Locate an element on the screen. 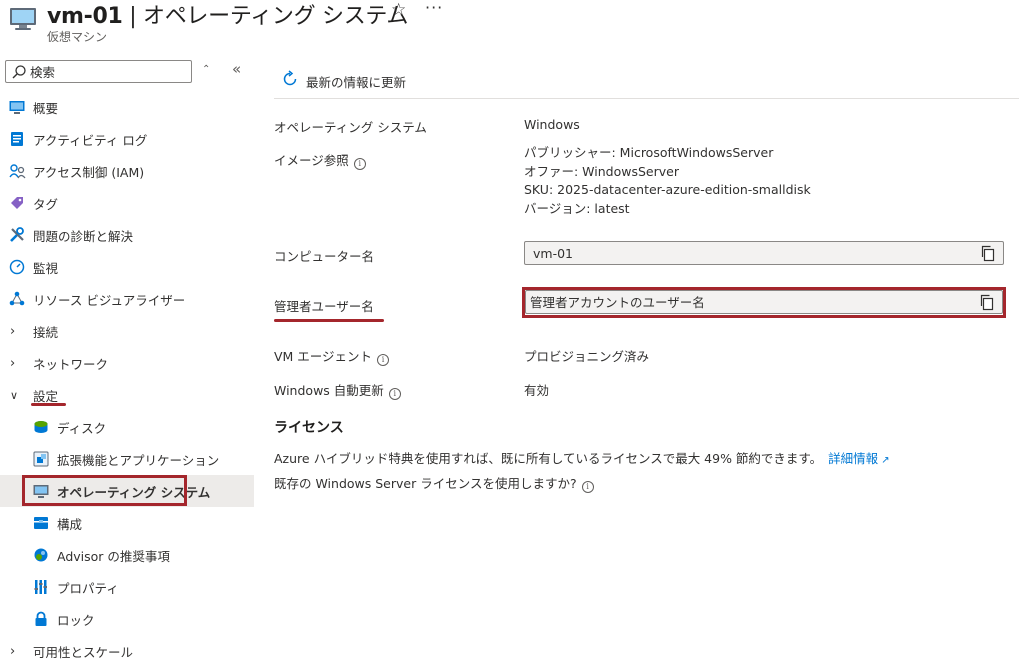 The width and height of the screenshot is (1019, 664). tag-icon is located at coordinates (17, 203).